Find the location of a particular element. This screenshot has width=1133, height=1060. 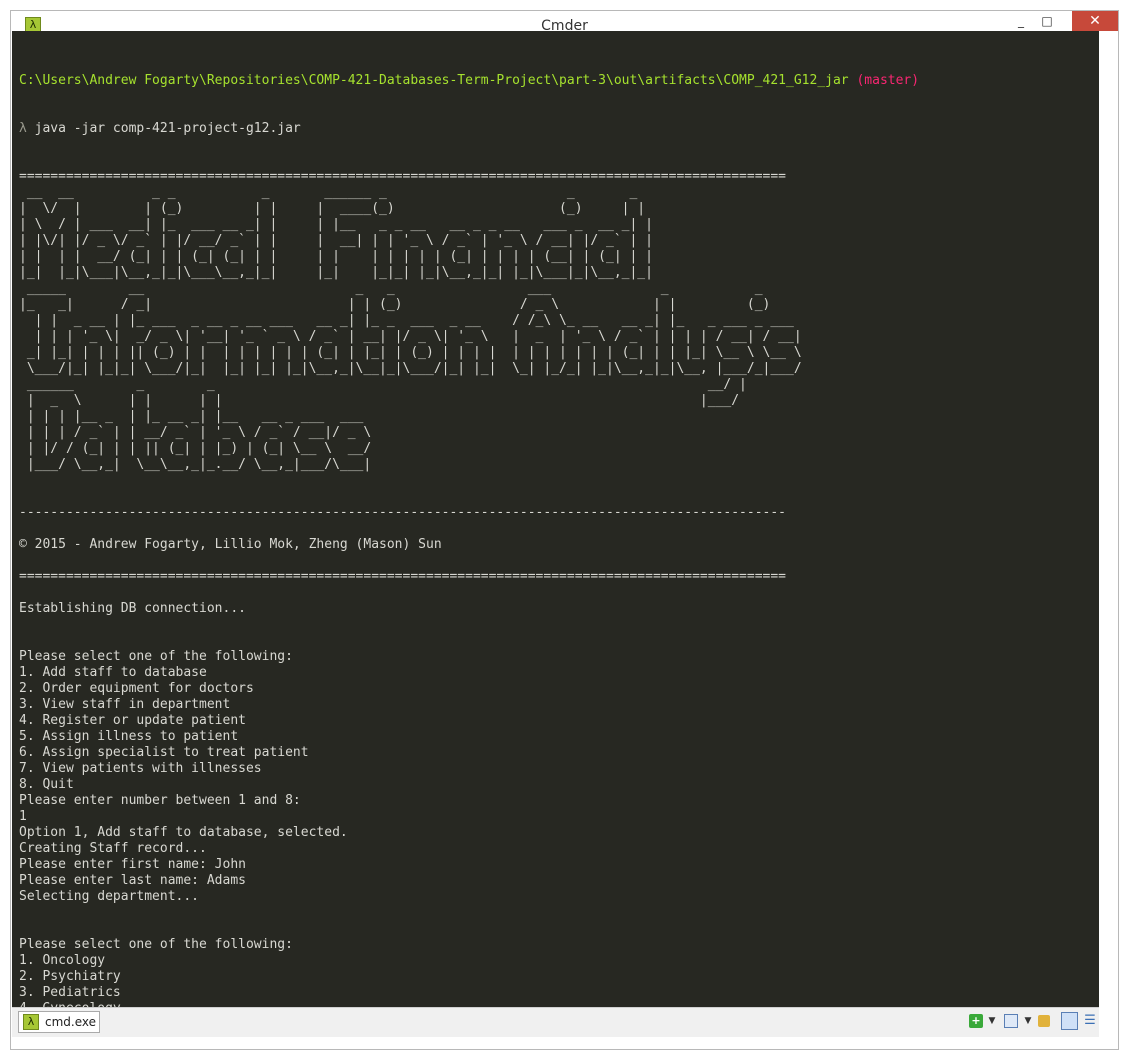

lock-icon is located at coordinates (1044, 1021).